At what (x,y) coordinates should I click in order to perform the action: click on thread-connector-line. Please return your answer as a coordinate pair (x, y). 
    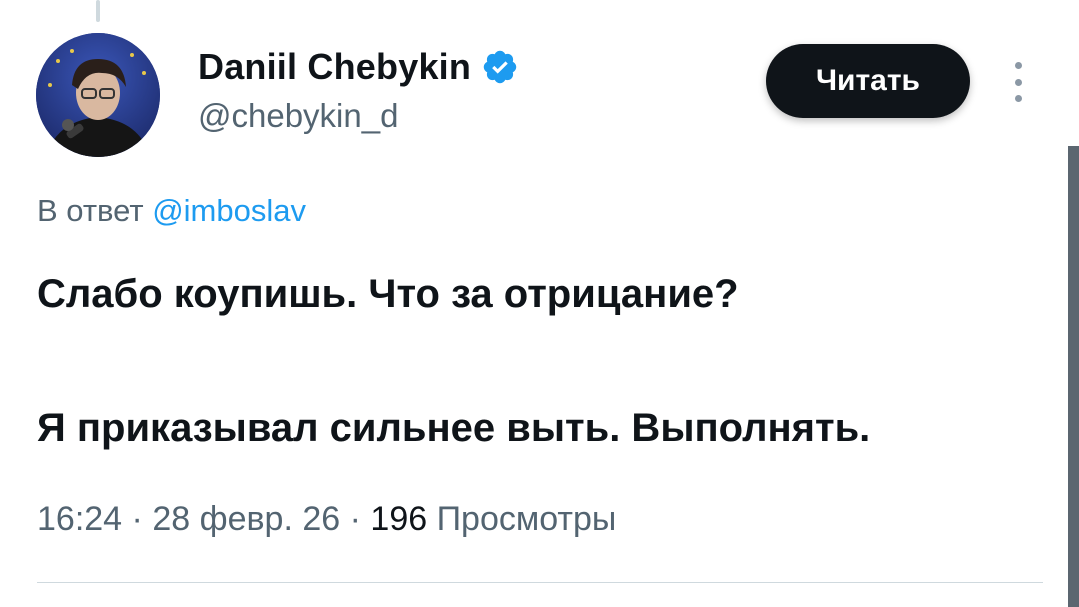
    Looking at the image, I should click on (98, 11).